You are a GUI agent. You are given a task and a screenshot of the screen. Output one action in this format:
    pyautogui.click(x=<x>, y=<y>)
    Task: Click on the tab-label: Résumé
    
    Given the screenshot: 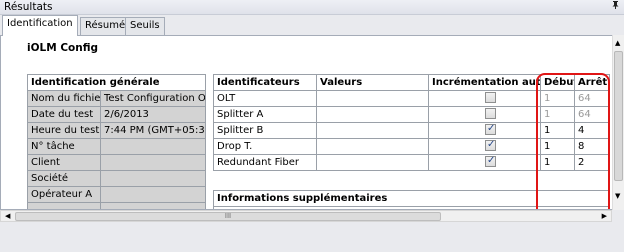 What is the action you would take?
    pyautogui.click(x=105, y=25)
    